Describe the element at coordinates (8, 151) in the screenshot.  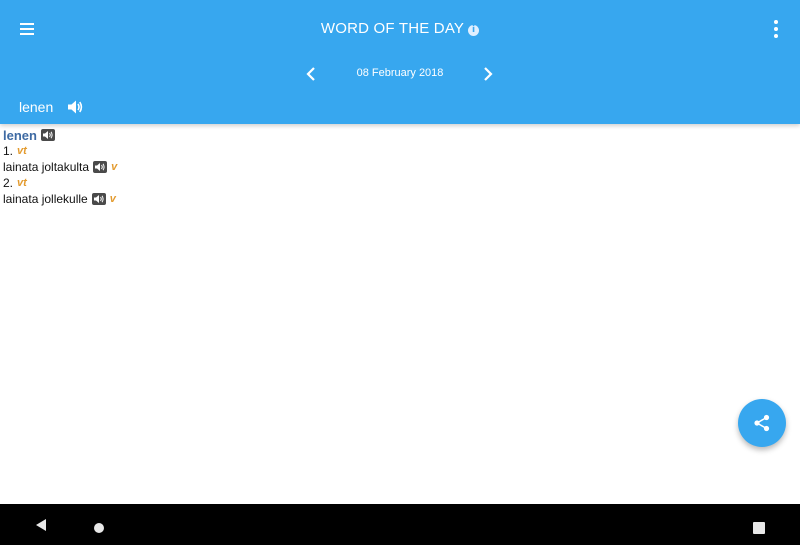
I see `sense-number: 1.` at that location.